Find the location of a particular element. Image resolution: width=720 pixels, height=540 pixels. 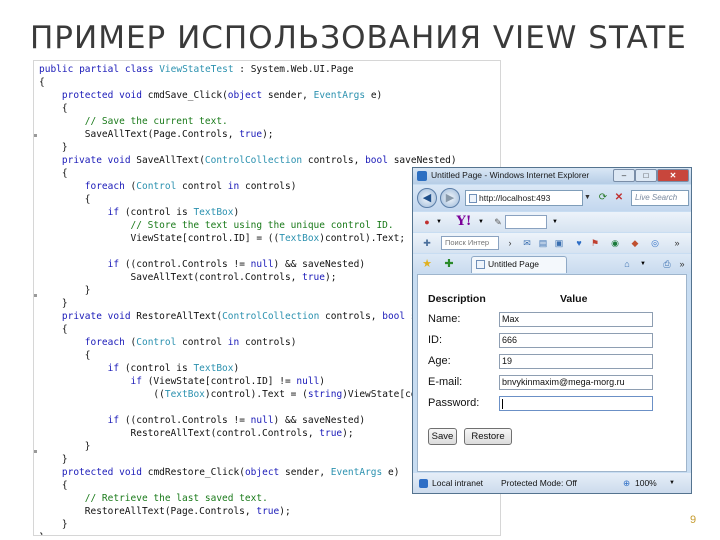

code-line: // Save the current text. is located at coordinates (156, 121).